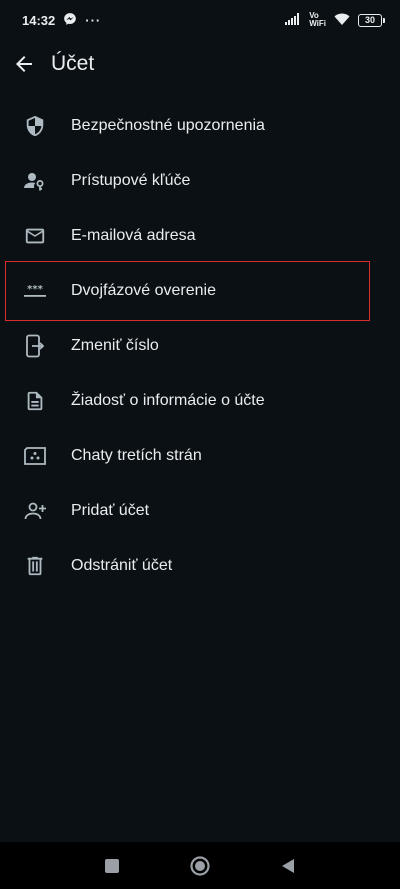  I want to click on messenger-icon, so click(70, 20).